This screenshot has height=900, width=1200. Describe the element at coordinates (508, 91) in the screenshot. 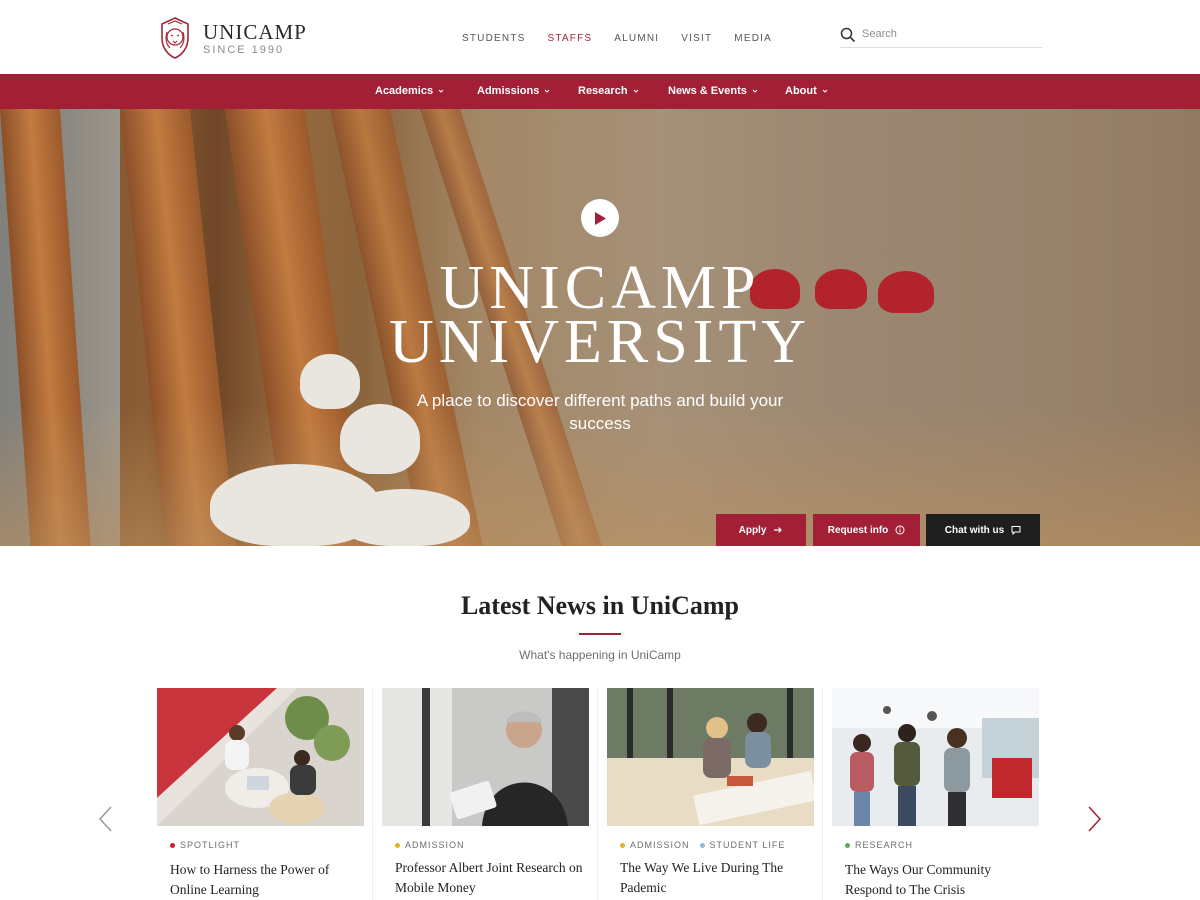

I see `main-nav-label: Admissions` at that location.